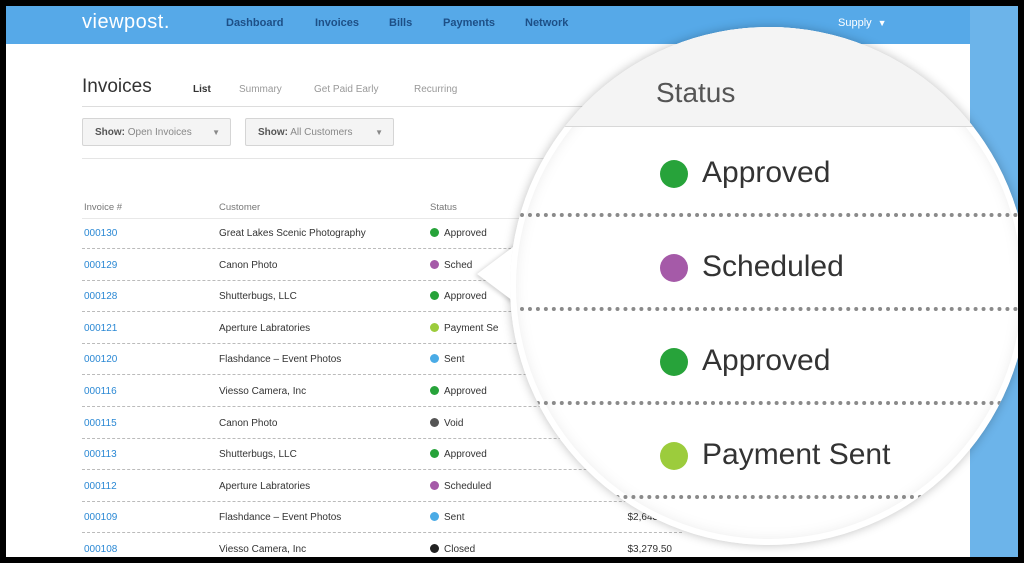 The width and height of the screenshot is (1024, 563). What do you see at coordinates (126, 22) in the screenshot?
I see `viewpost-logo: viewpost.` at bounding box center [126, 22].